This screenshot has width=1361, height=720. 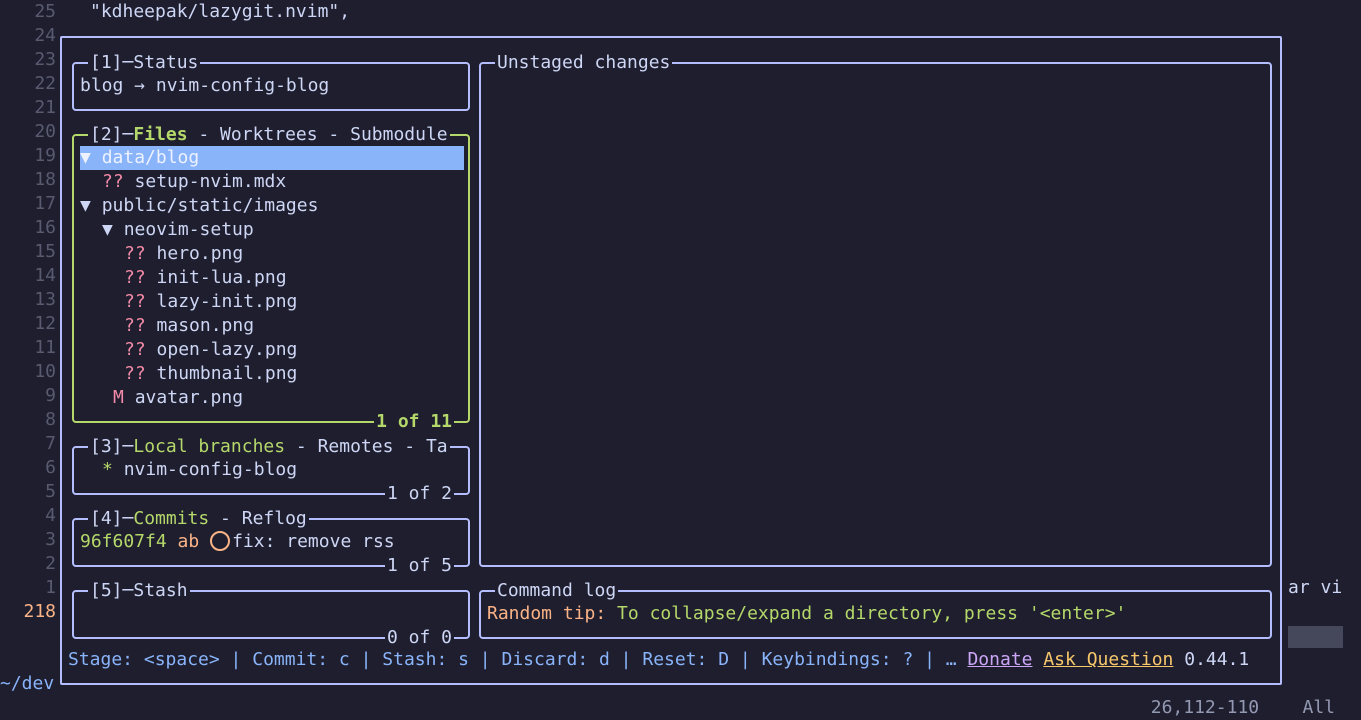 I want to click on command-log-title: Command log, so click(x=557, y=591).